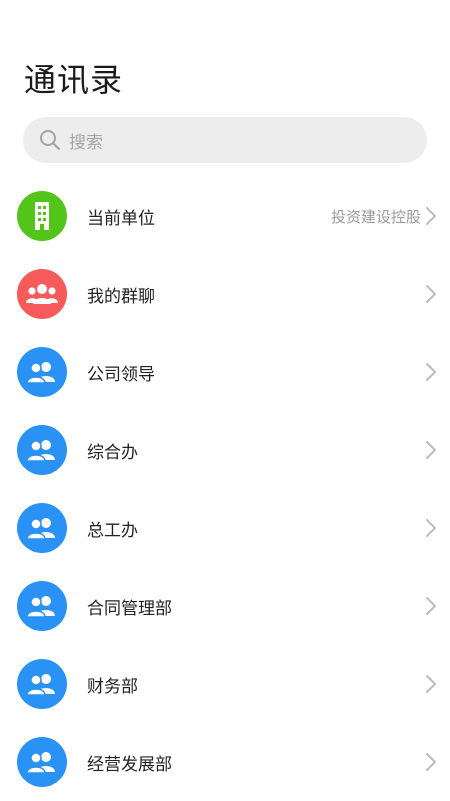 The image size is (450, 801). Describe the element at coordinates (225, 372) in the screenshot. I see `list-item-department: 公司领导` at that location.